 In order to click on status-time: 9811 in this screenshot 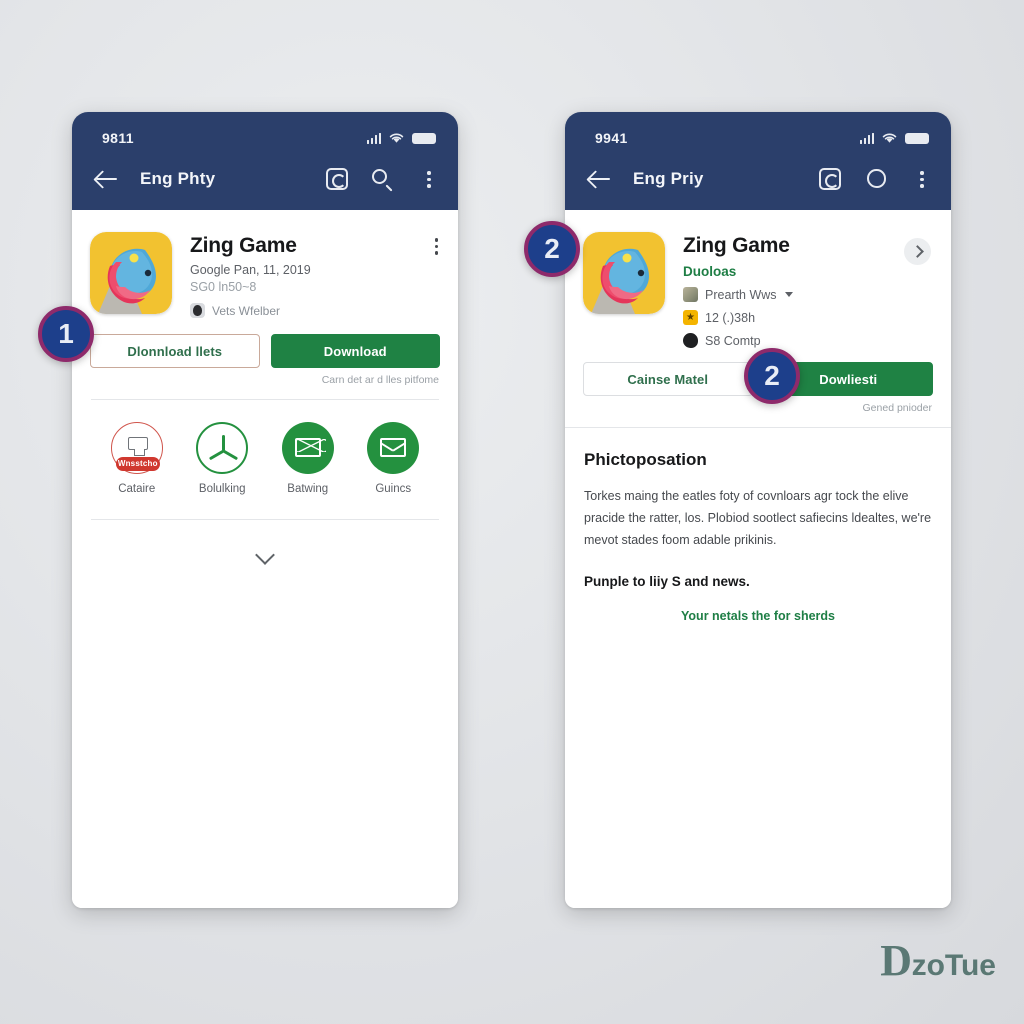, I will do `click(118, 138)`.